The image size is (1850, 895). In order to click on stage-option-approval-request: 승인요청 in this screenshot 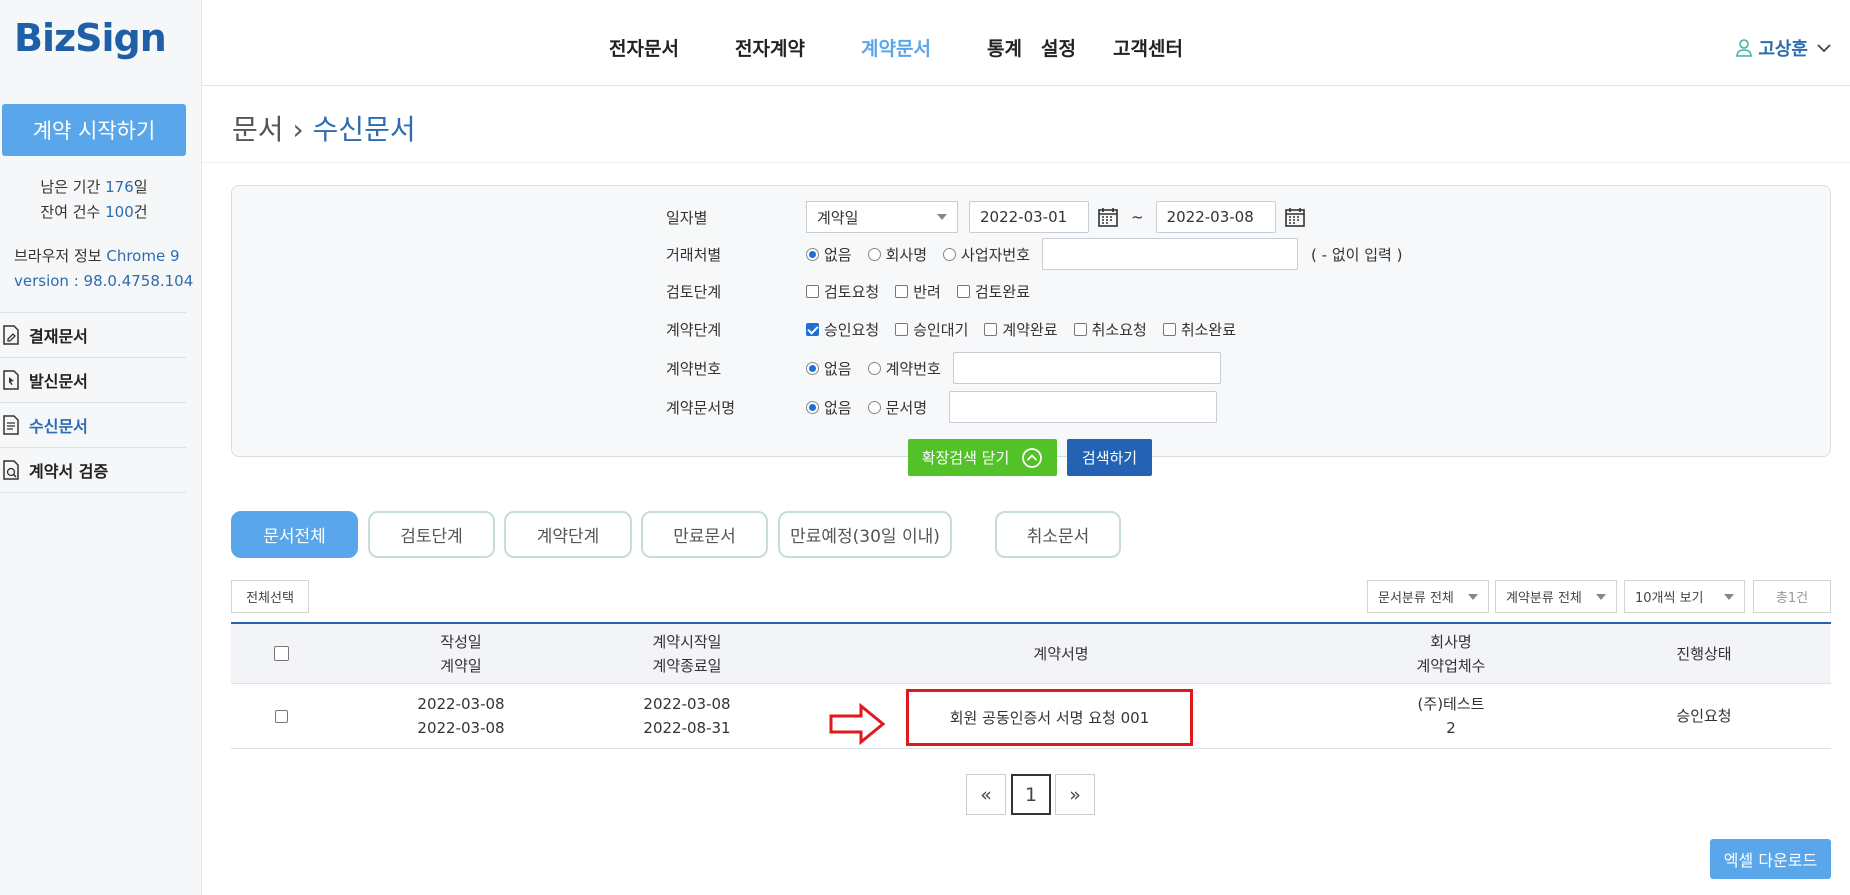, I will do `click(842, 329)`.